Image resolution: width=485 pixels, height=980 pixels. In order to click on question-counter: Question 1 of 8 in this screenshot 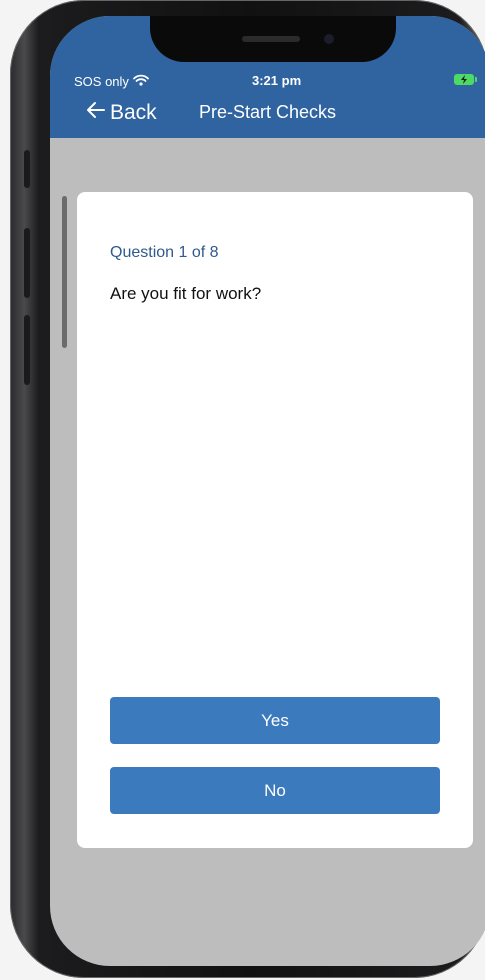, I will do `click(164, 252)`.